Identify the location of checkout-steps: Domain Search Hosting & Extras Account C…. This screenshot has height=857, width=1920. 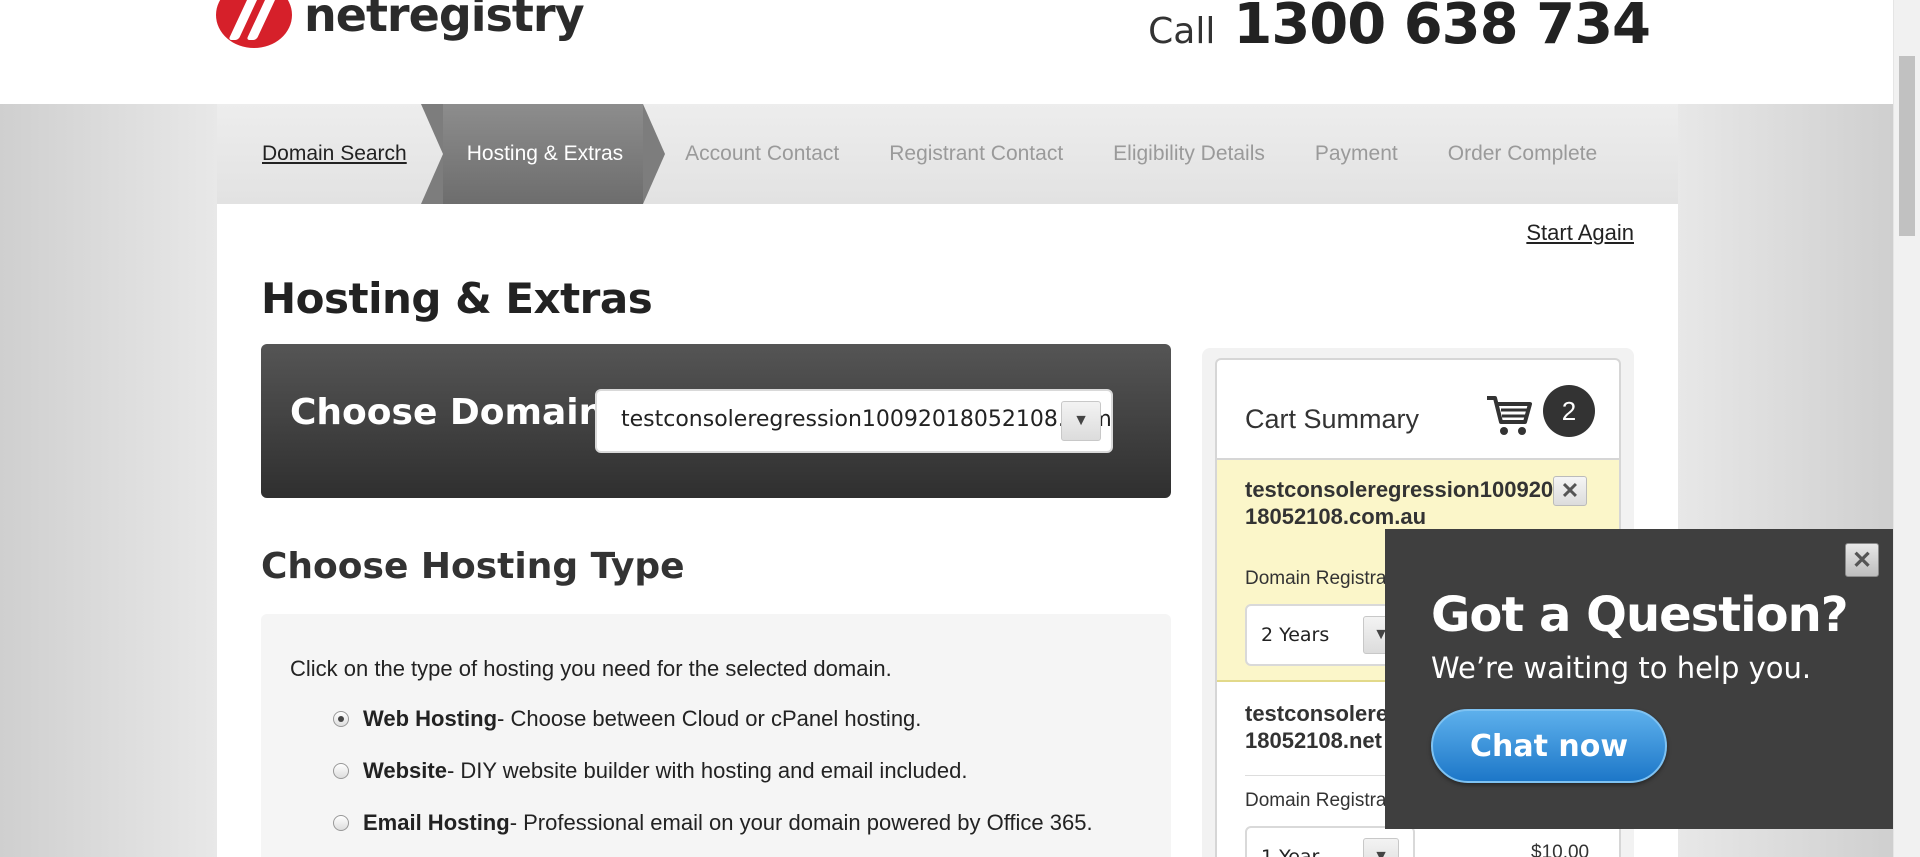
(947, 154).